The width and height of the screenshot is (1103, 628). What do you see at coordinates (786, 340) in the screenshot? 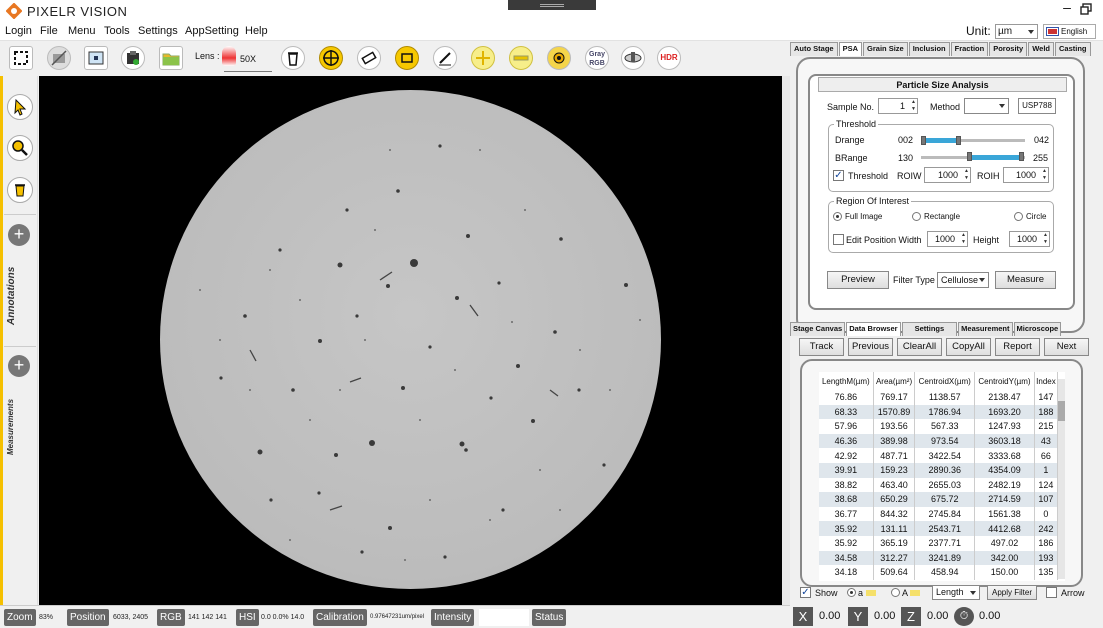
I see `viewer-scrollbar` at bounding box center [786, 340].